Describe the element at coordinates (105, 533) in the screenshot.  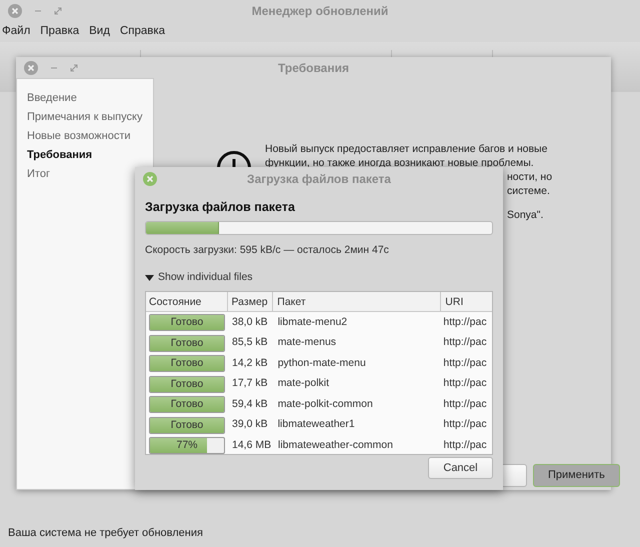
I see `status-text: Ваша система не требует обновления` at that location.